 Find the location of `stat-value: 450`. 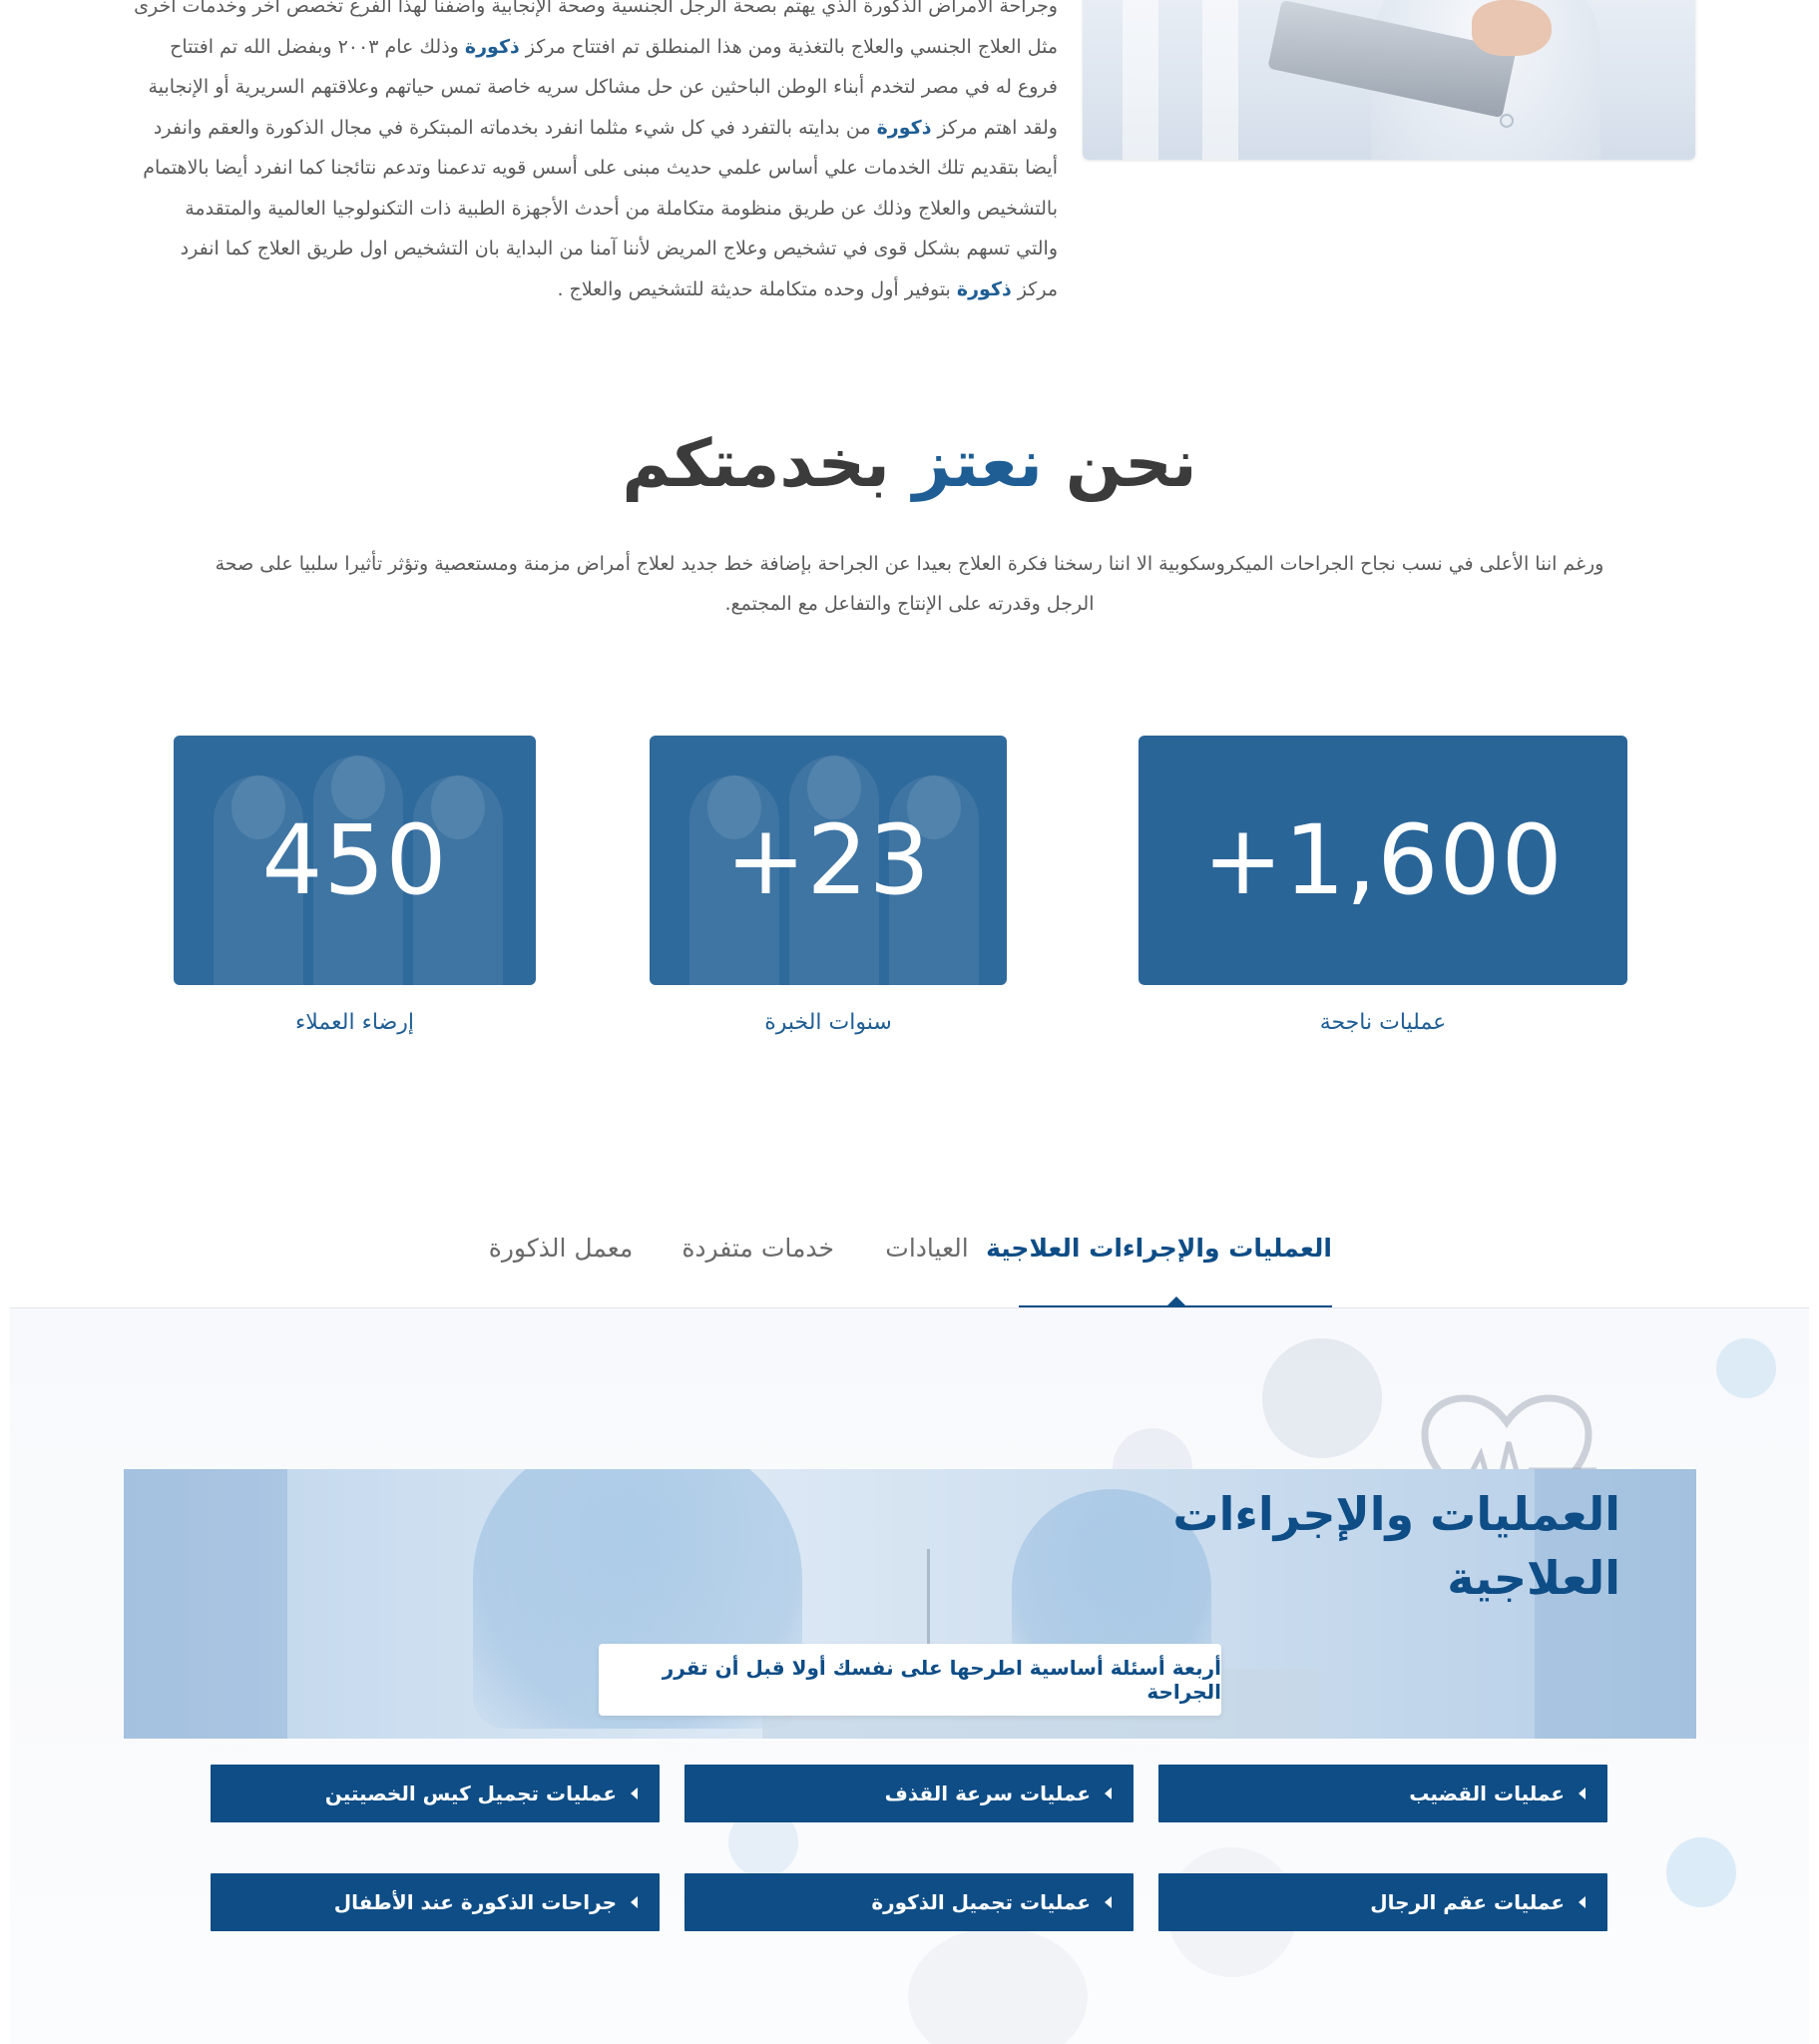

stat-value: 450 is located at coordinates (354, 860).